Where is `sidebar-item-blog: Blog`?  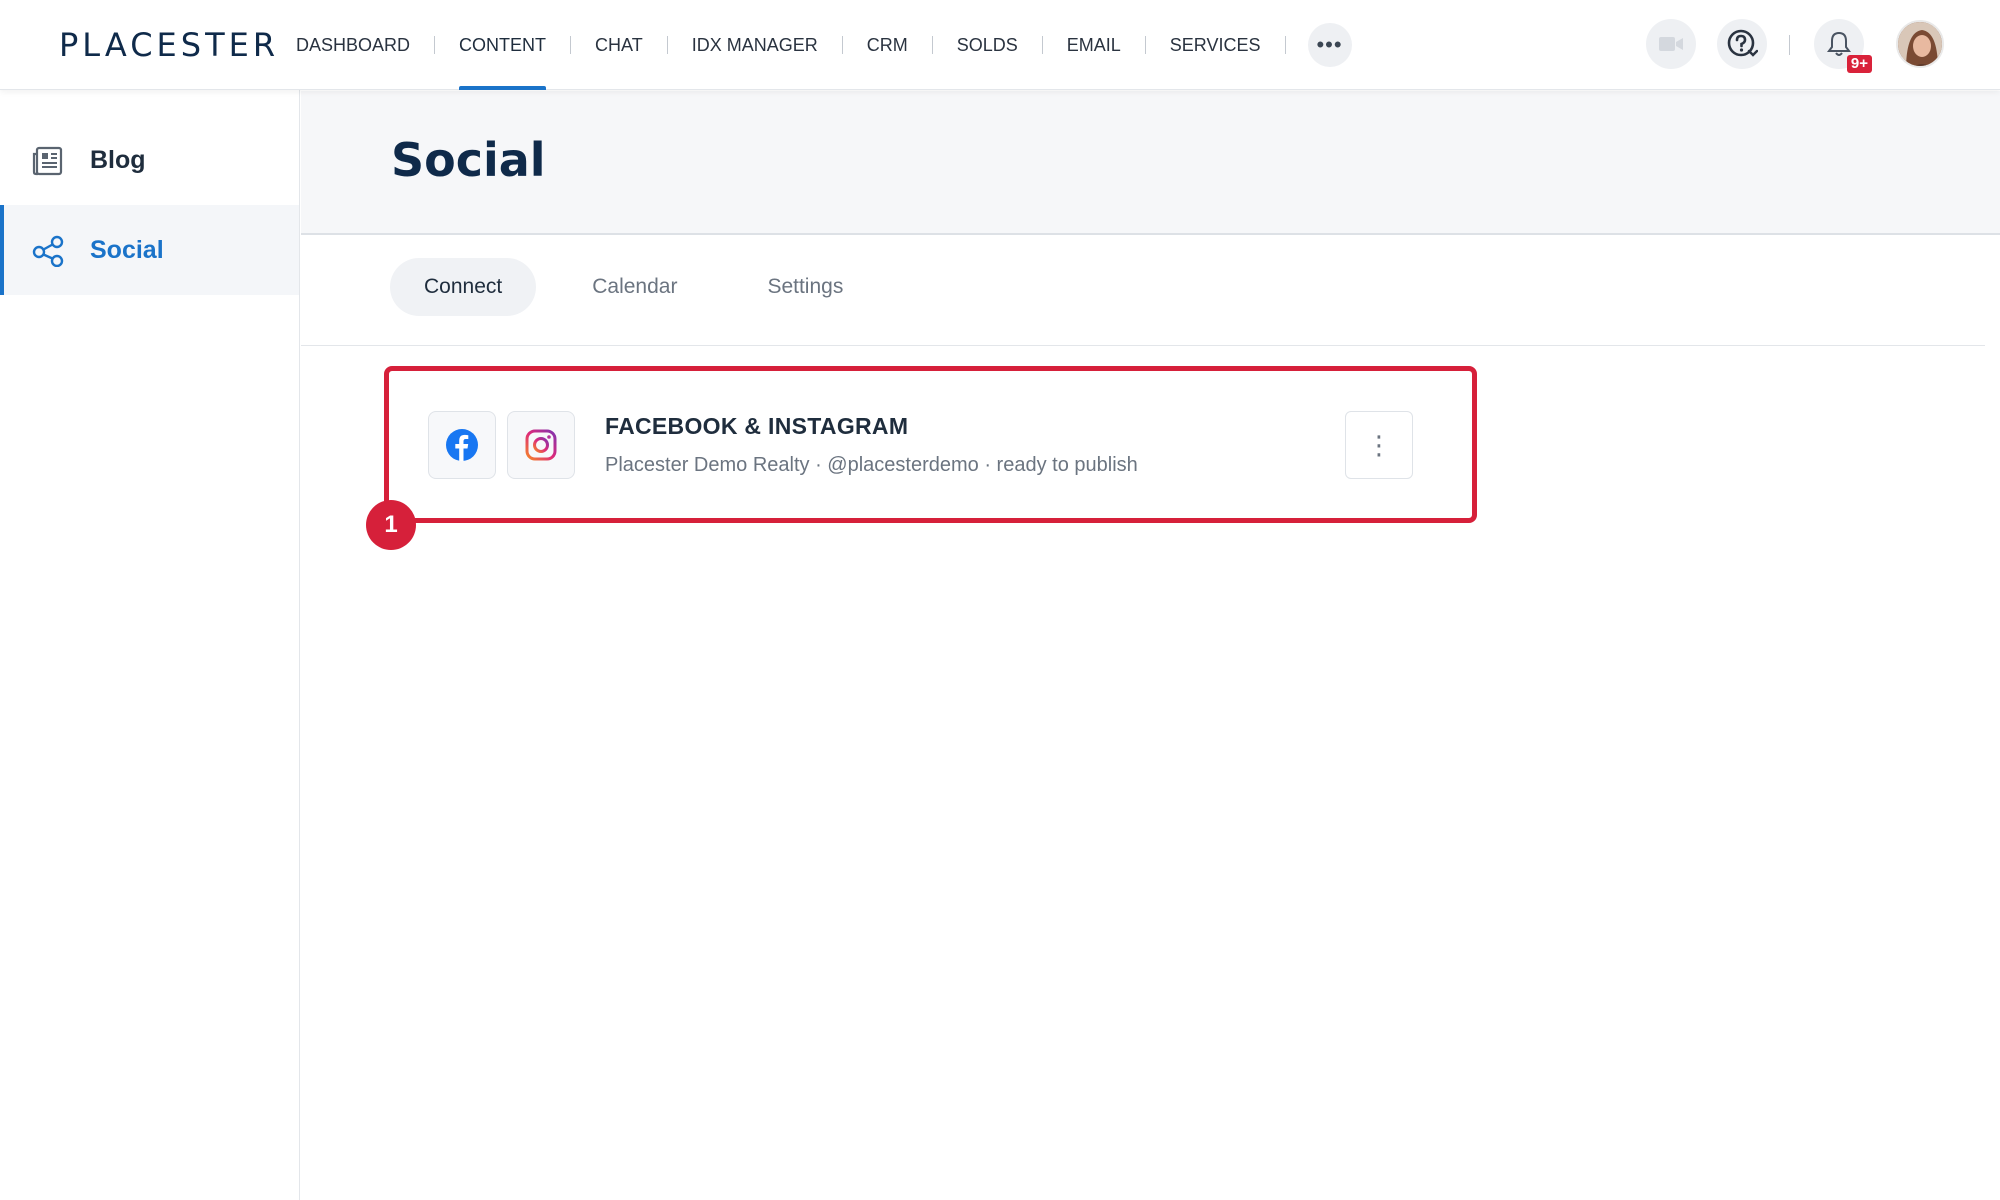
sidebar-item-blog: Blog is located at coordinates (149, 160).